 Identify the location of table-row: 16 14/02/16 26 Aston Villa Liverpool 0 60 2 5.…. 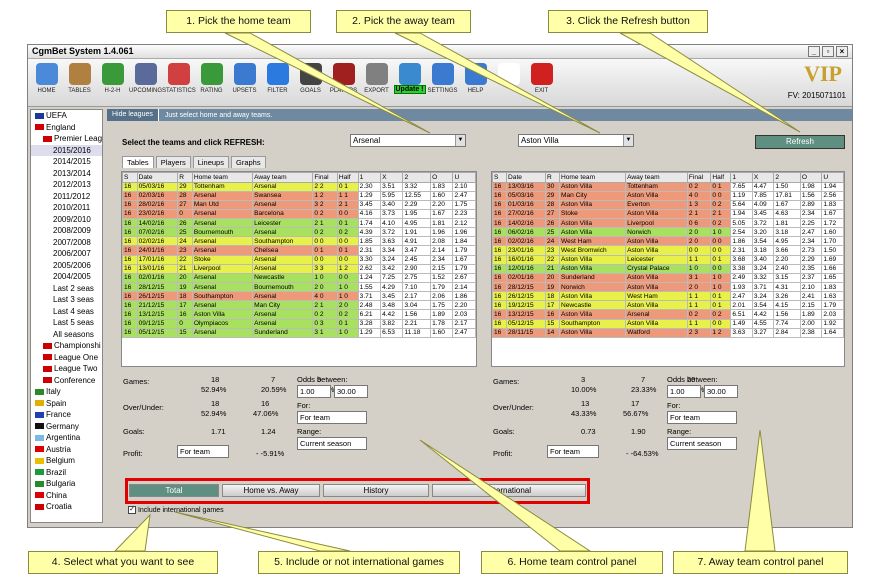
(668, 223).